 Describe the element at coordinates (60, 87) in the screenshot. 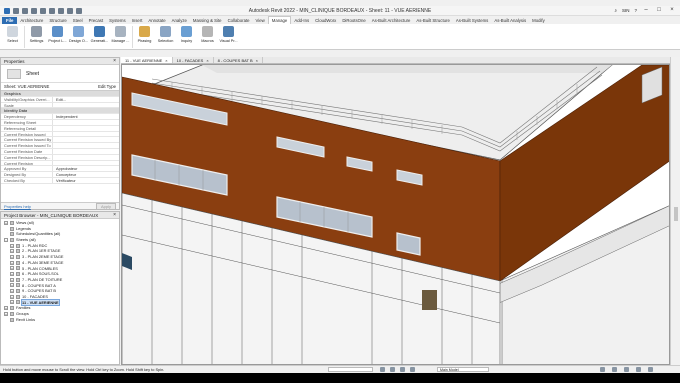

I see `instance-filter: Sheet: VUE AERIENNE Edit Type` at that location.